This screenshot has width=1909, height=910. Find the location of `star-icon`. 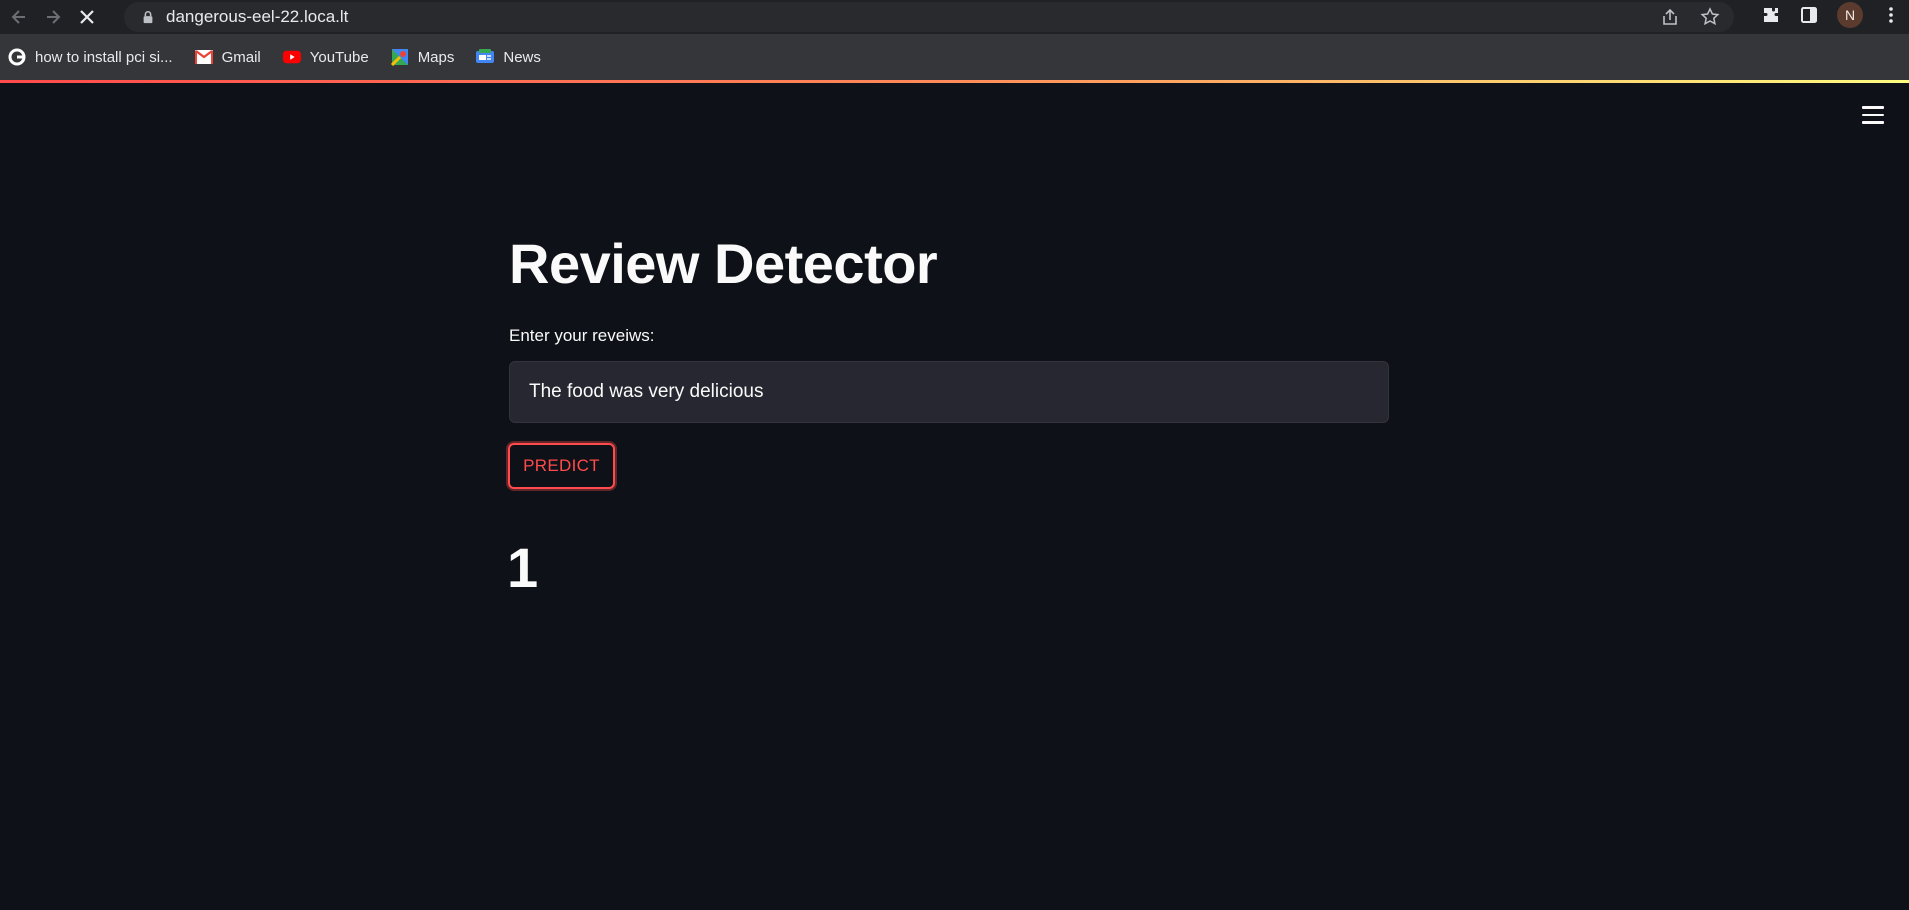

star-icon is located at coordinates (1710, 17).